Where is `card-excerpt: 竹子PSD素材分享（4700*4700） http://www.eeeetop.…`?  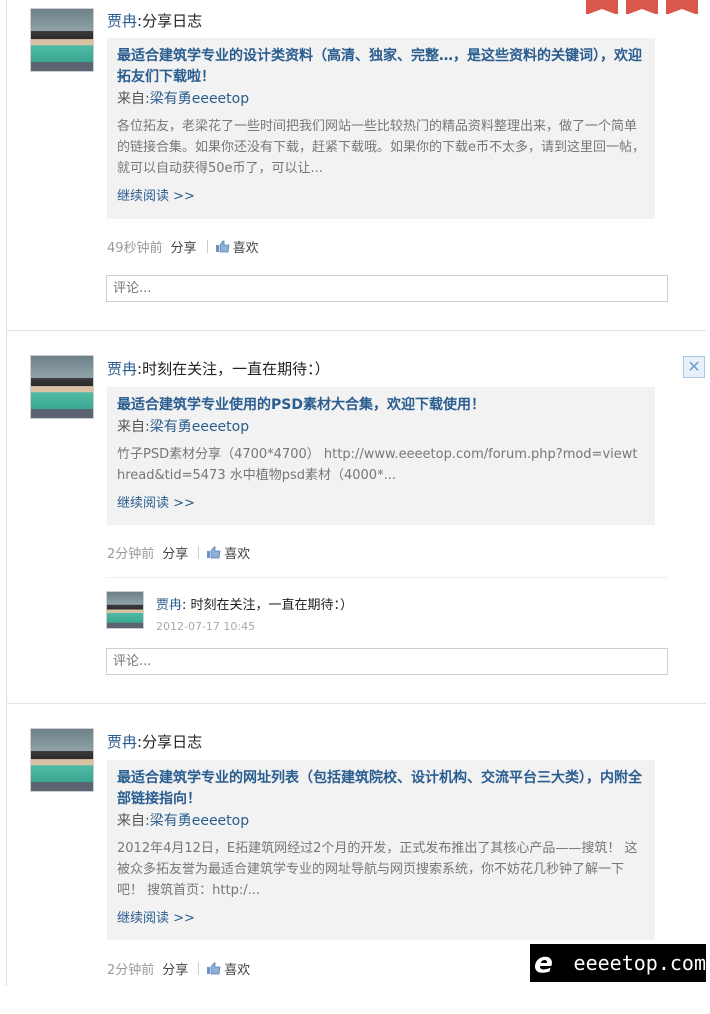
card-excerpt: 竹子PSD素材分享（4700*4700） http://www.eeeetop.… is located at coordinates (377, 465).